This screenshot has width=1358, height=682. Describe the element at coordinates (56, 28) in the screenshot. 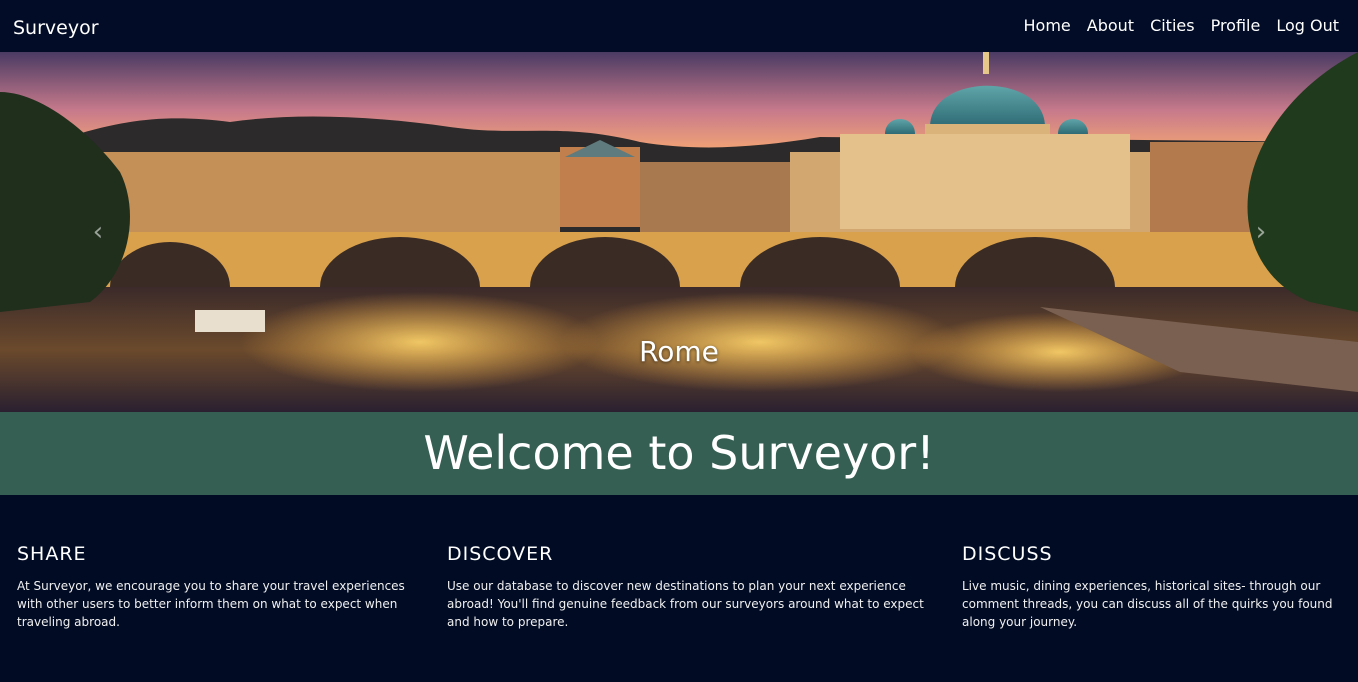

I see `brand-logo: Surveyor` at that location.